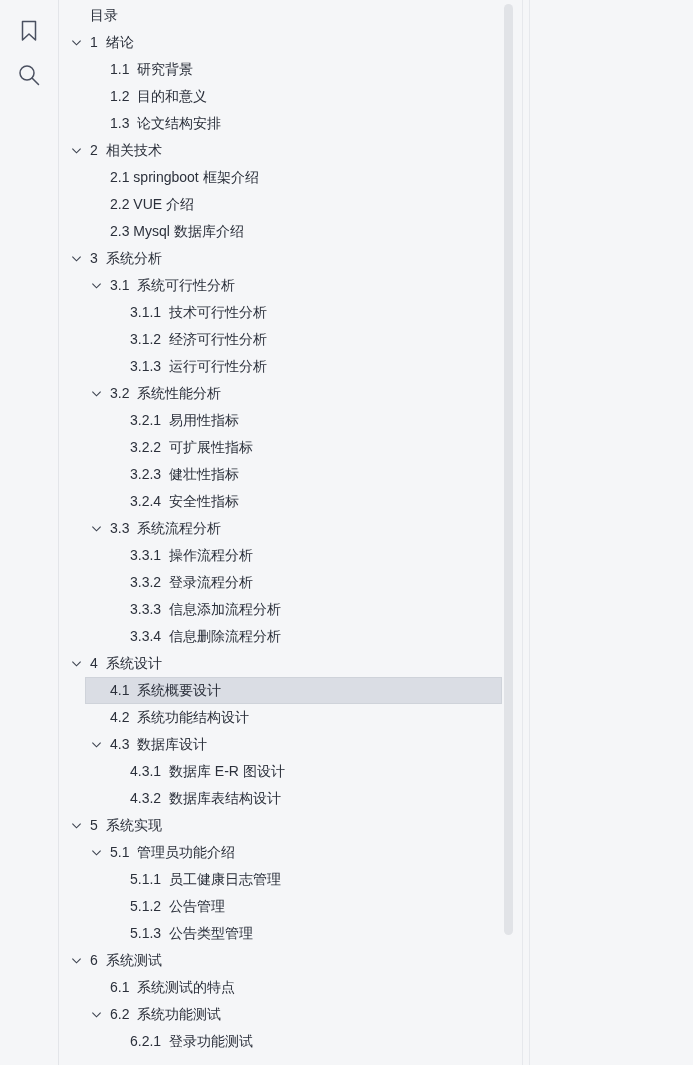  What do you see at coordinates (303, 339) in the screenshot?
I see `outline-item: 3.1.2 经济可行性分析` at bounding box center [303, 339].